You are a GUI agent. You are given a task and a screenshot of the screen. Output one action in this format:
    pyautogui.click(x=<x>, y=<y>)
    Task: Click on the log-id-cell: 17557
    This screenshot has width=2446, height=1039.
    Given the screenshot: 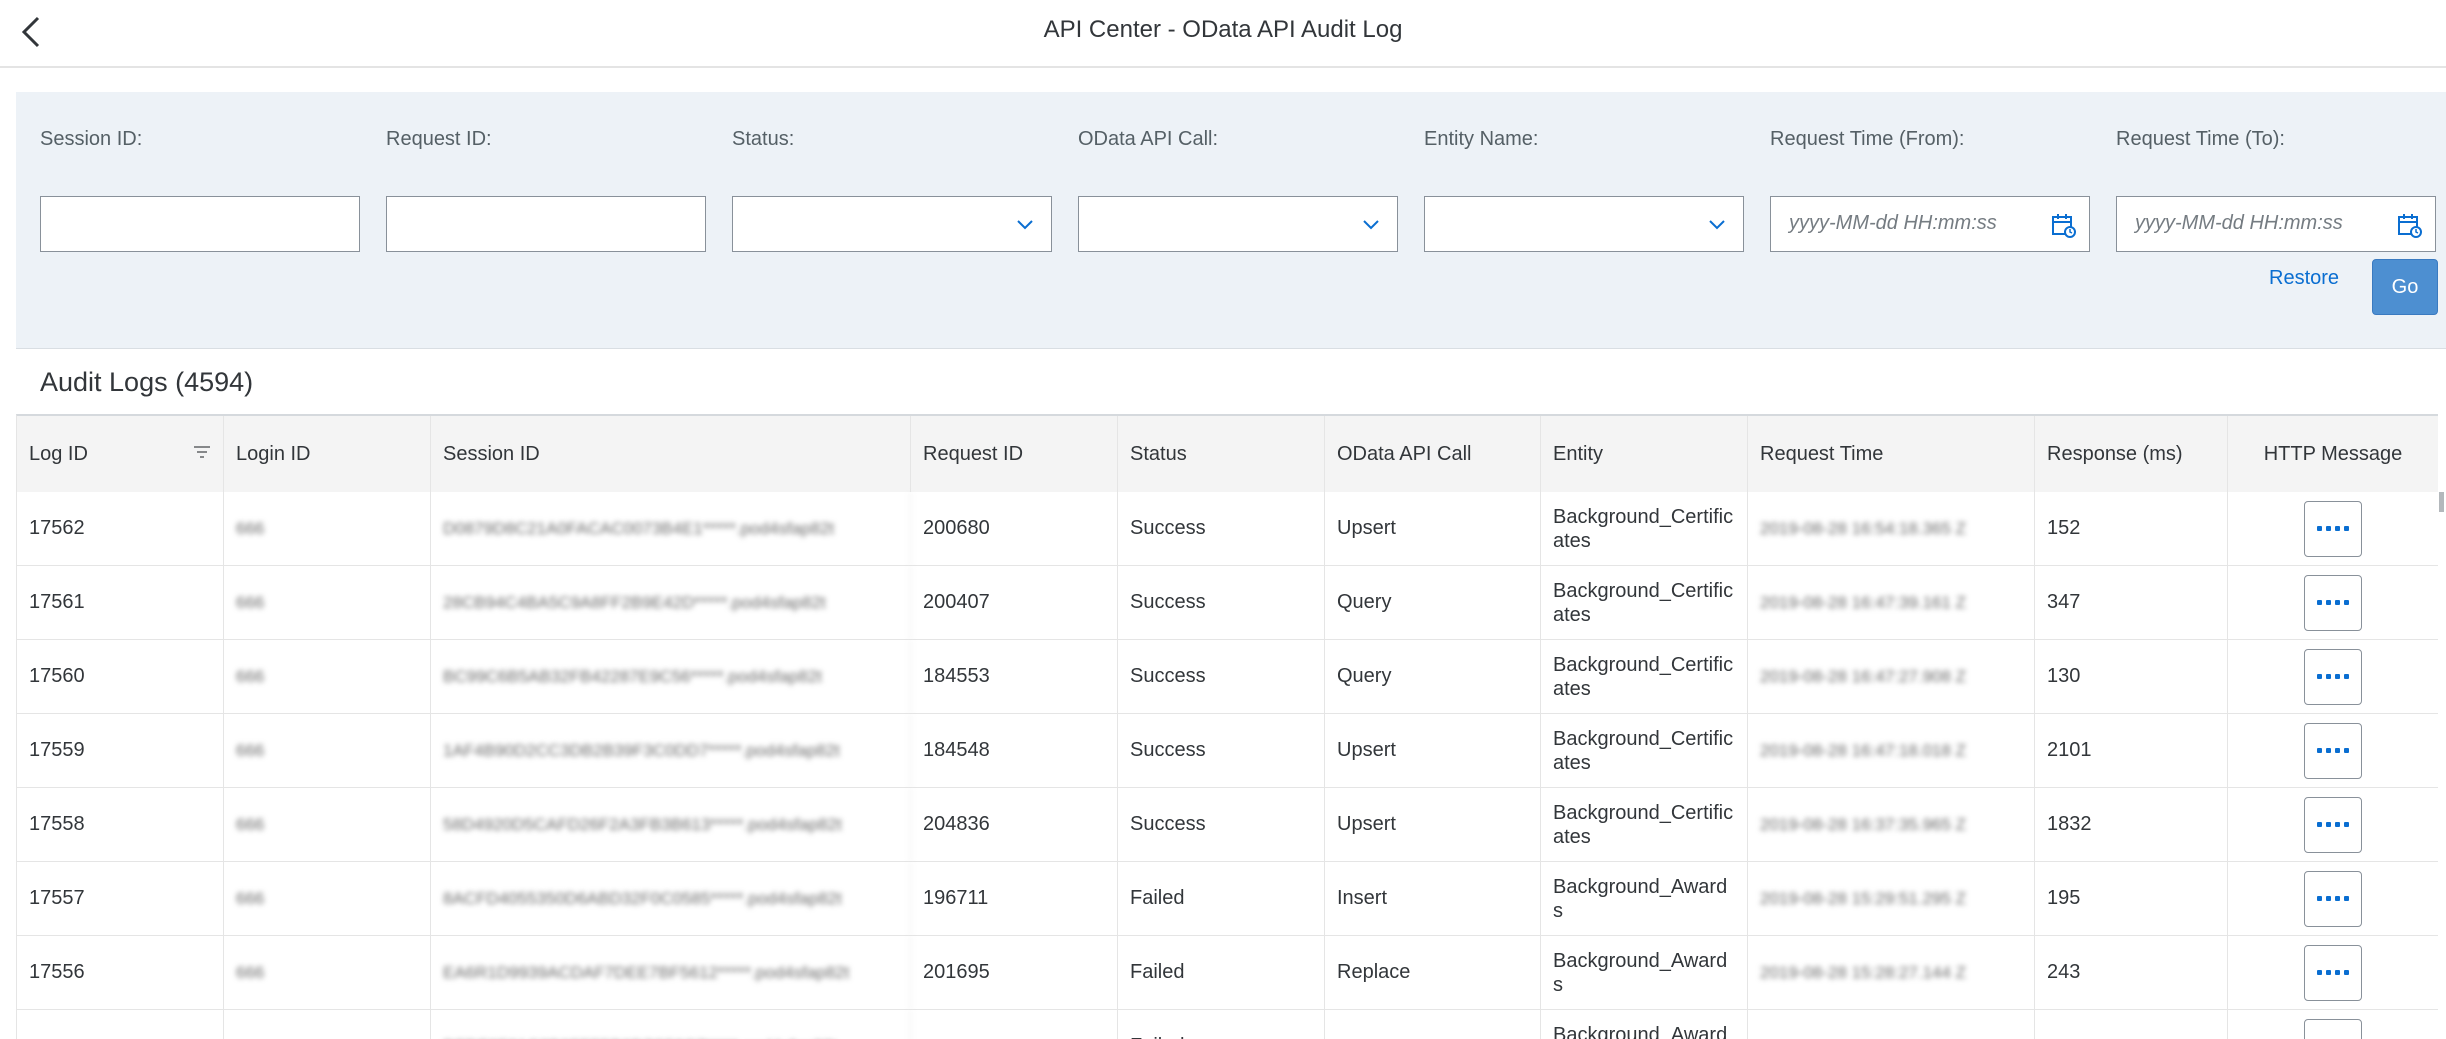 What is the action you would take?
    pyautogui.click(x=120, y=898)
    